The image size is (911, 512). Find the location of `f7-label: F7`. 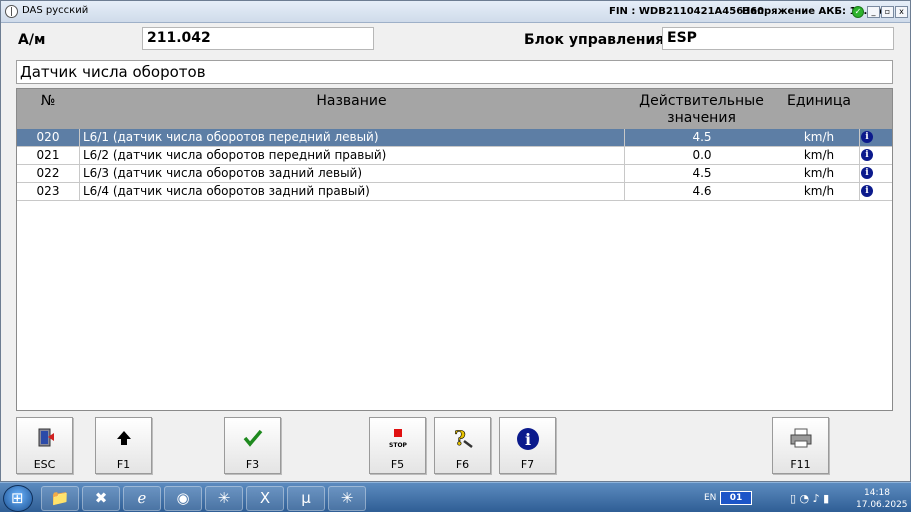

f7-label: F7 is located at coordinates (527, 464).